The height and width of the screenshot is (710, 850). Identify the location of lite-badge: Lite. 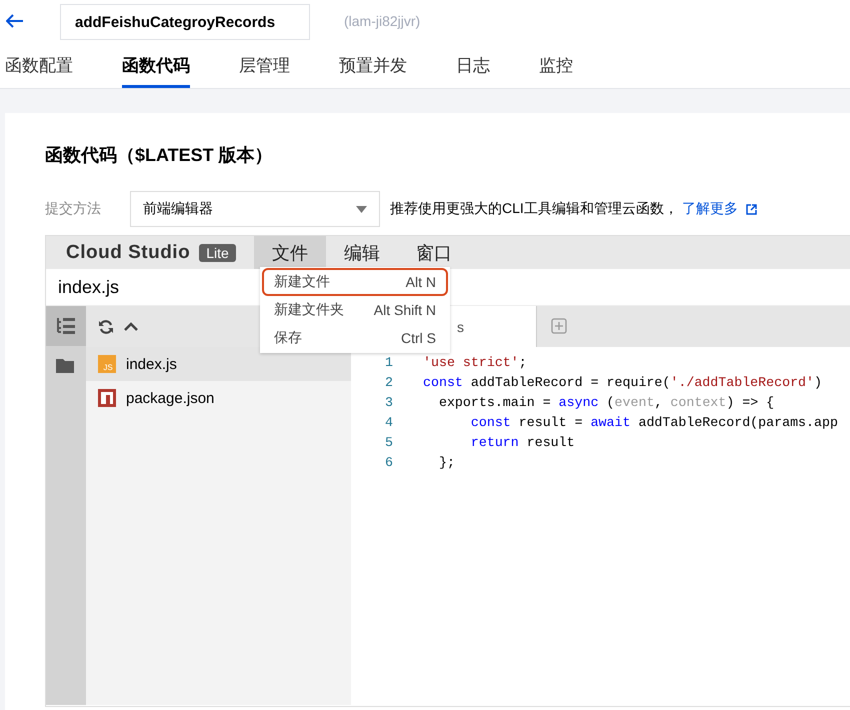
(217, 253).